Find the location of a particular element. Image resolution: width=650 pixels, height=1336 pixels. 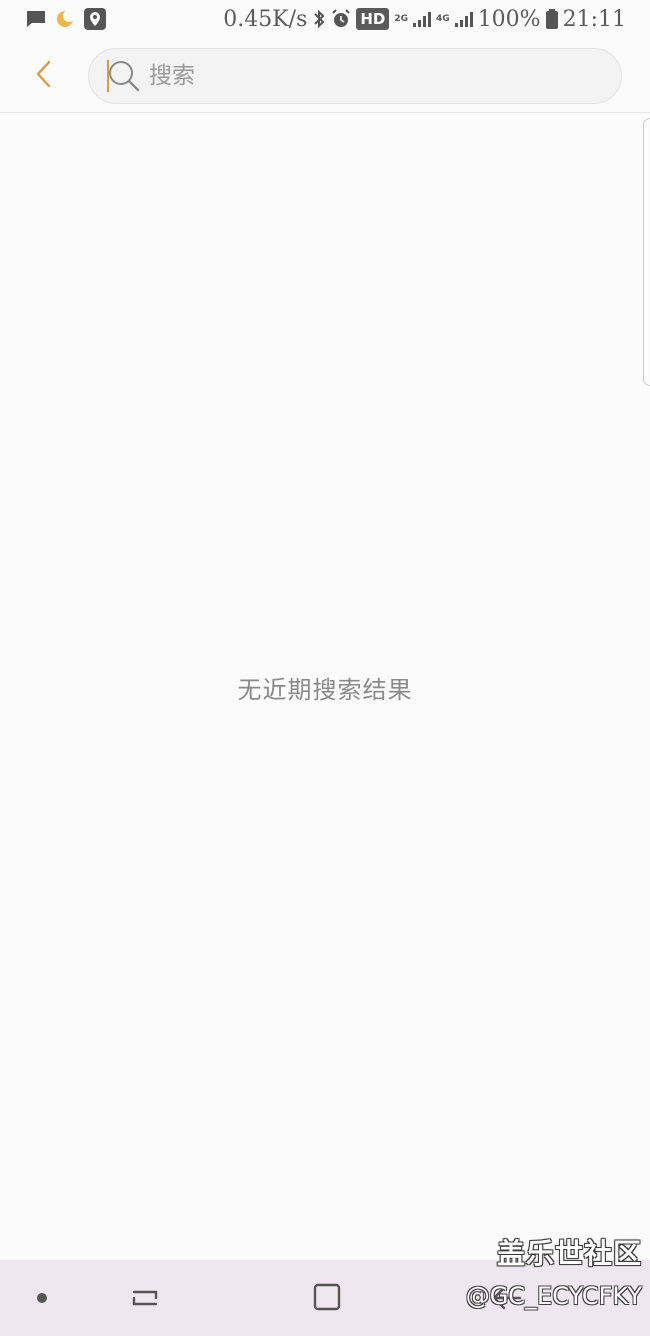

signal-icon is located at coordinates (422, 19).